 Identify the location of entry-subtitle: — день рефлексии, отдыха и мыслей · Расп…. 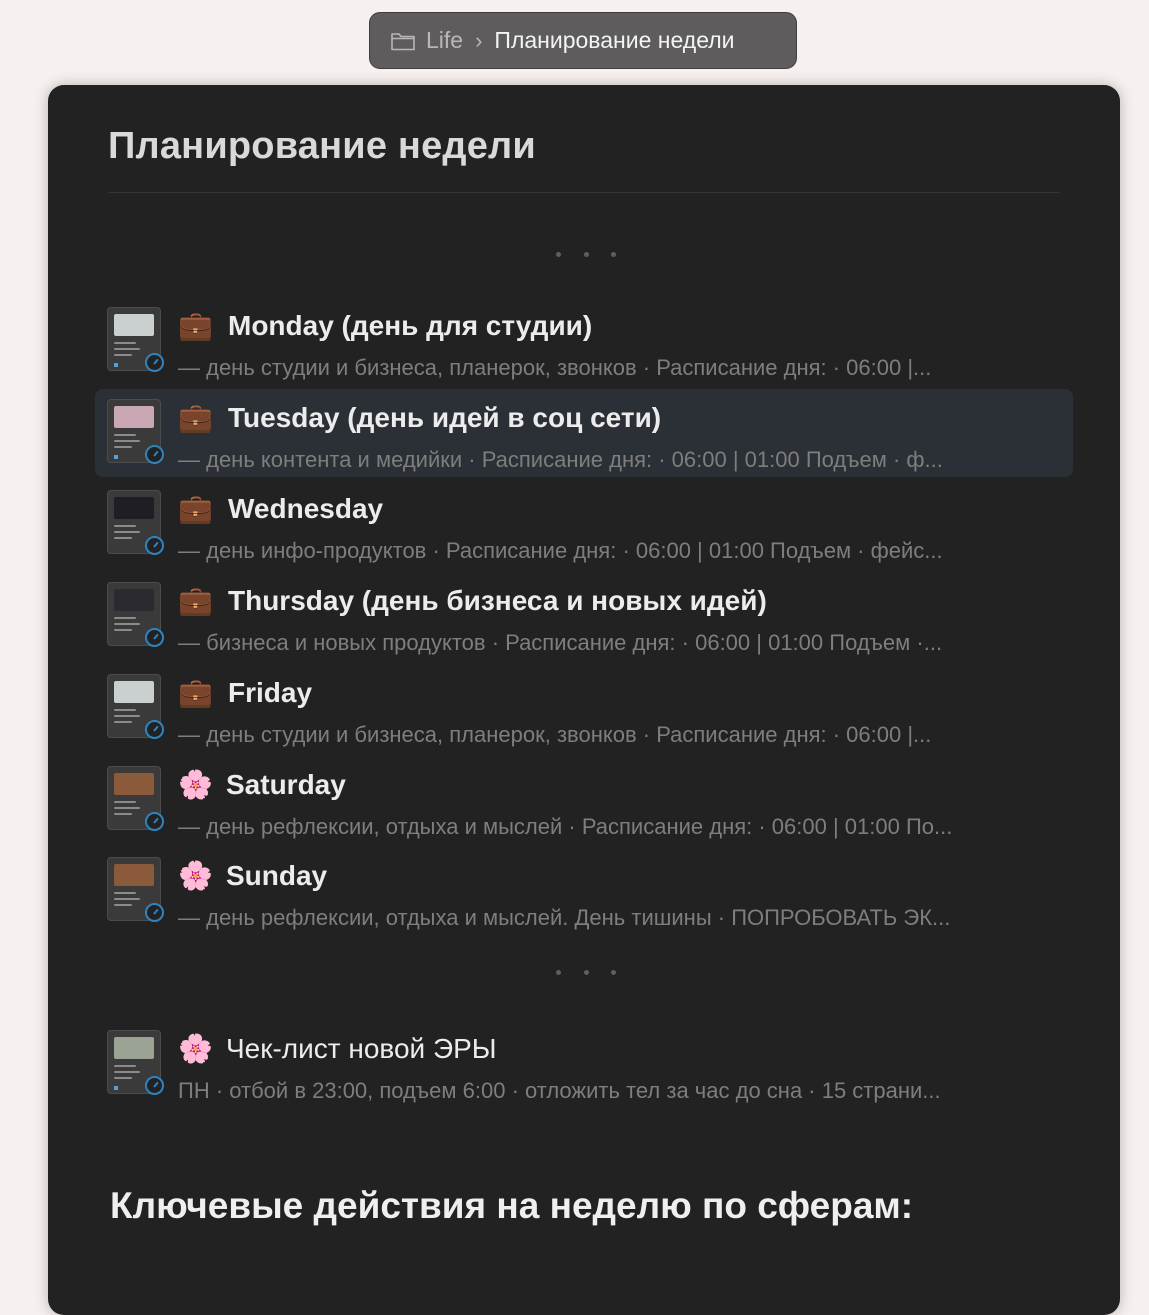
(565, 826).